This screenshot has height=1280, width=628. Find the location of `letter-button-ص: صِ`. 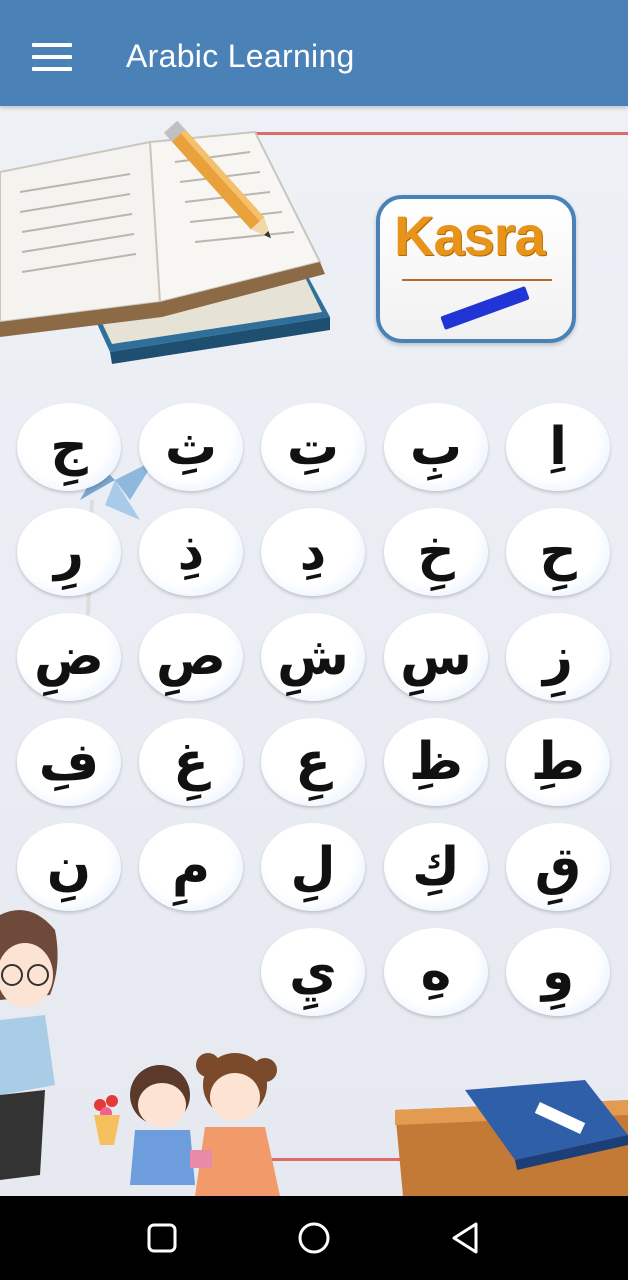

letter-button-ص: صِ is located at coordinates (191, 657).